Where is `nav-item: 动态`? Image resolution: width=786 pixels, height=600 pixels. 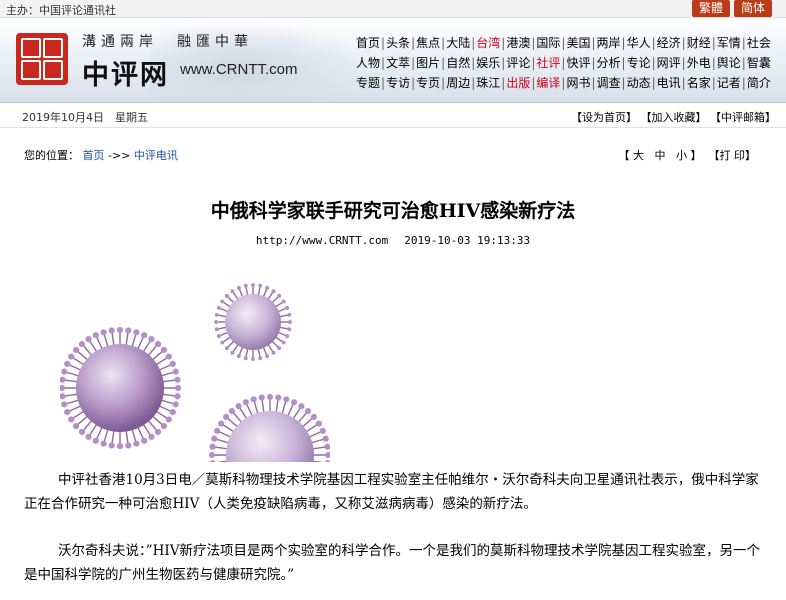
nav-item: 动态 is located at coordinates (639, 83).